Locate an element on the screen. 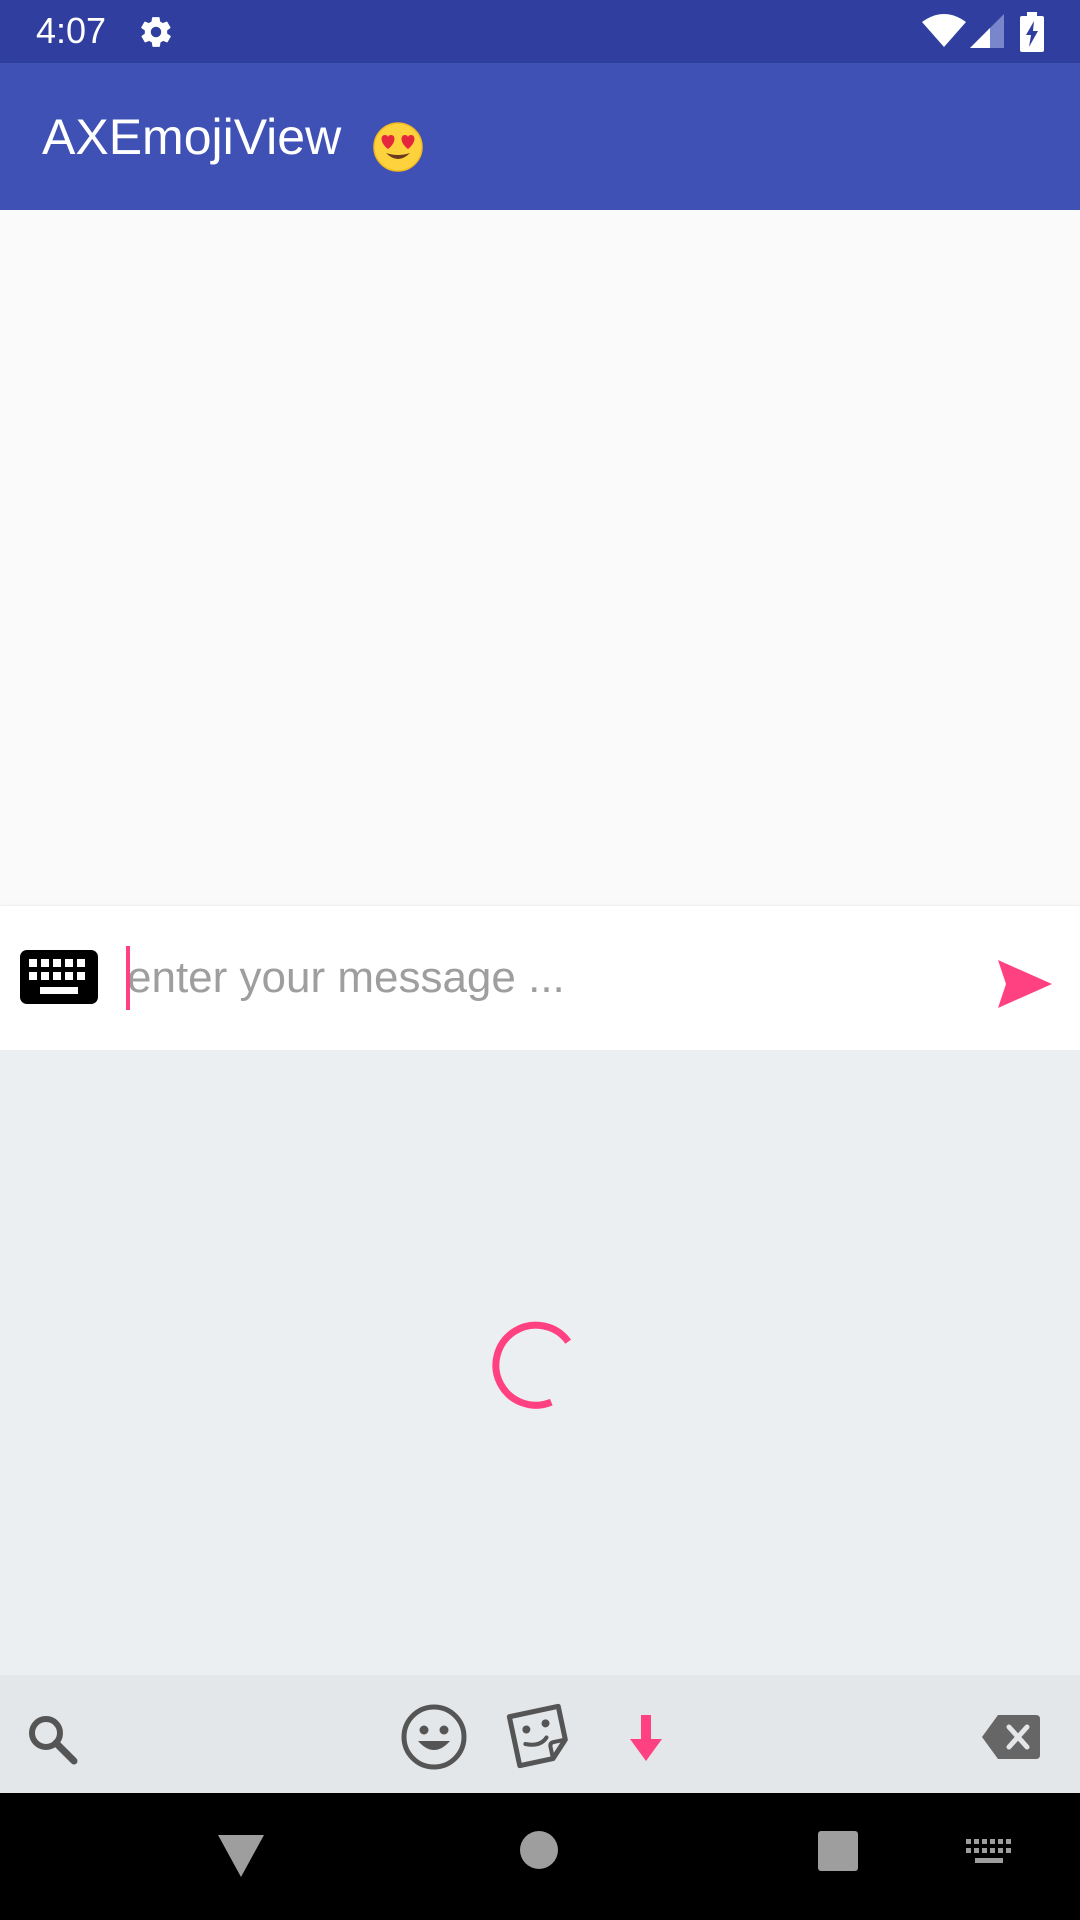 Image resolution: width=1080 pixels, height=1920 pixels. emoji-tab-bar is located at coordinates (540, 1734).